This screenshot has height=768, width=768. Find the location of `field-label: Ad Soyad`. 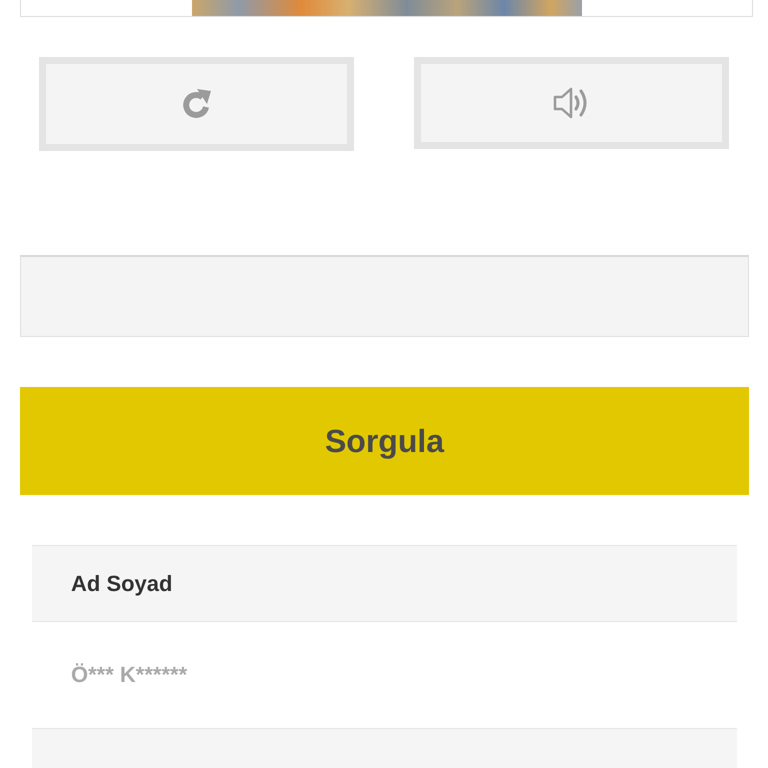

field-label: Ad Soyad is located at coordinates (121, 583).